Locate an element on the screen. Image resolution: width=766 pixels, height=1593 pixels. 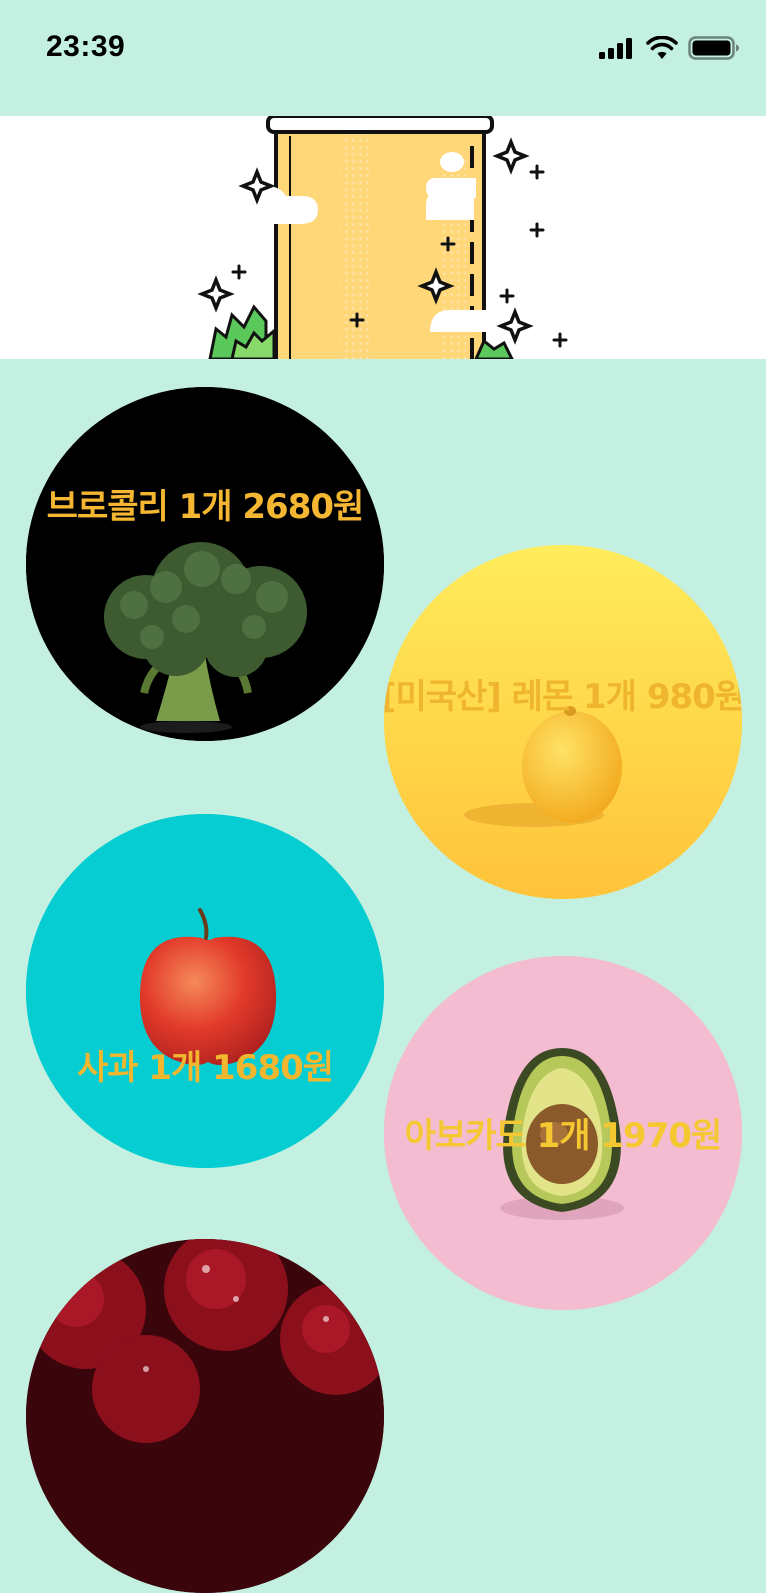
product-card-lemon: [미국산] 레몬 1개 980원 is located at coordinates (563, 722).